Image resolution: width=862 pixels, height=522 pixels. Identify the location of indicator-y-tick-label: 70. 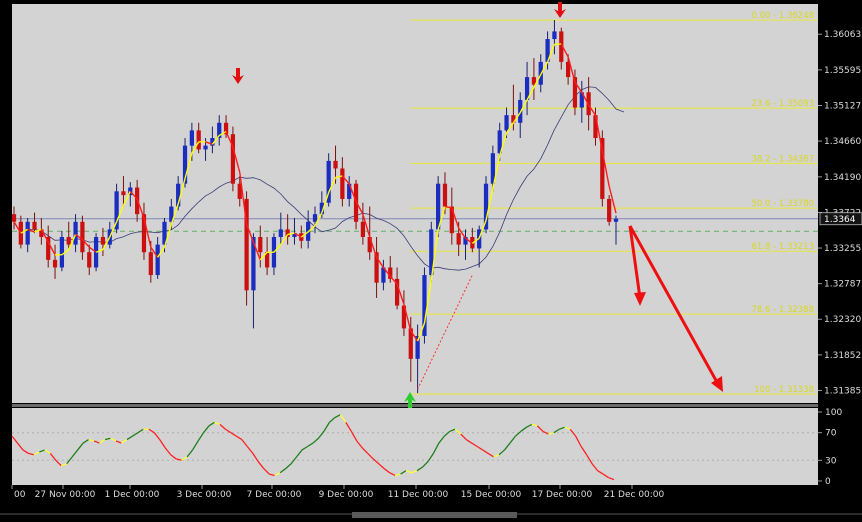
(831, 434).